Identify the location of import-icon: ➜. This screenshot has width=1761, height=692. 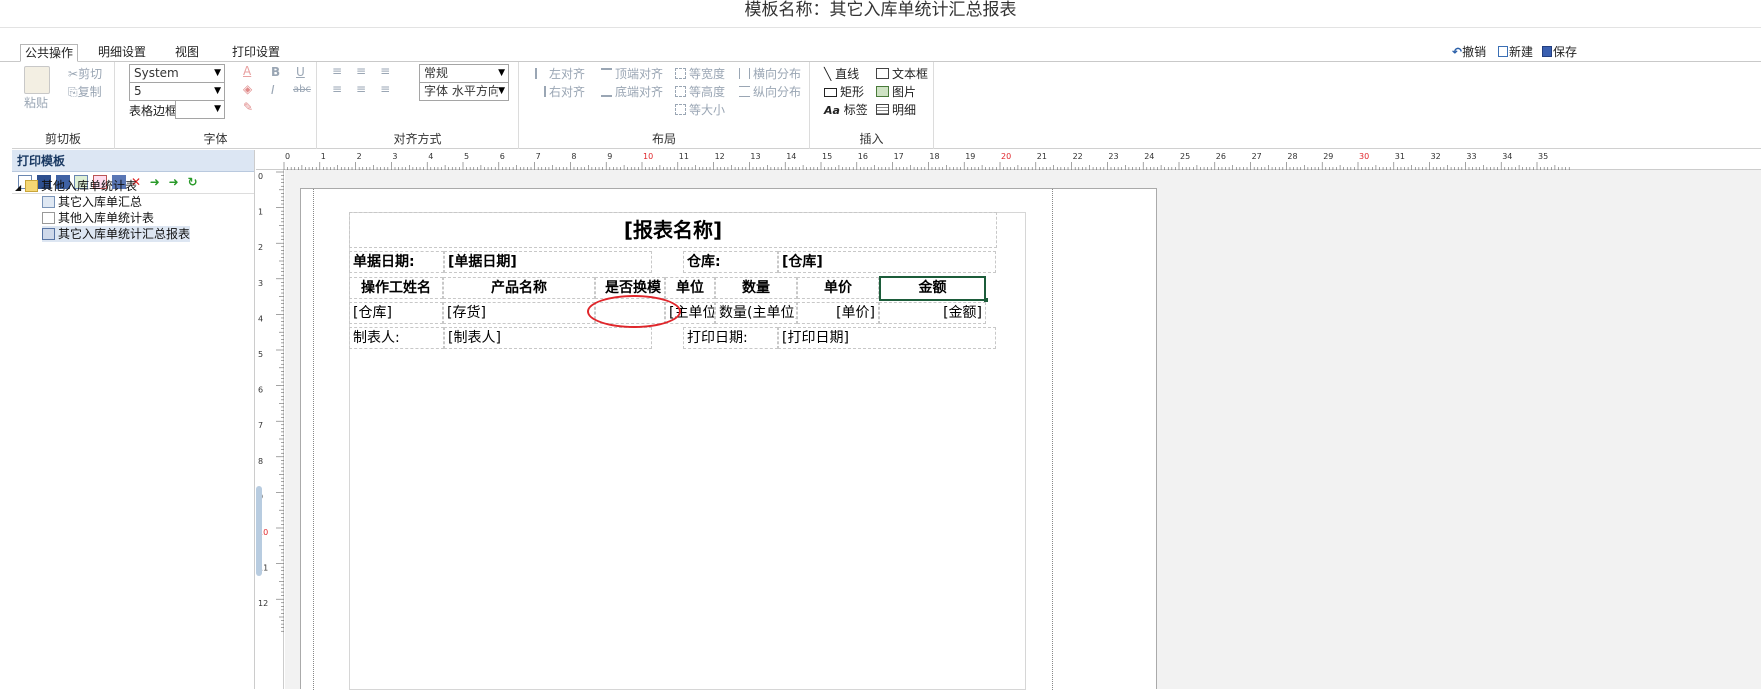
(157, 182).